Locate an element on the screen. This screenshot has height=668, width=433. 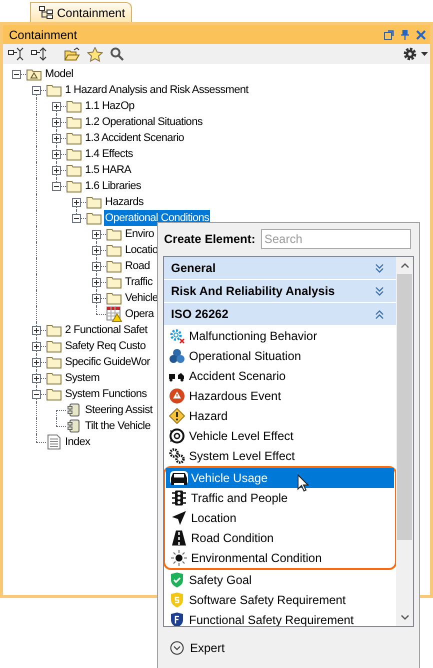
tree-item: 1.2 Operational Situations is located at coordinates (144, 122).